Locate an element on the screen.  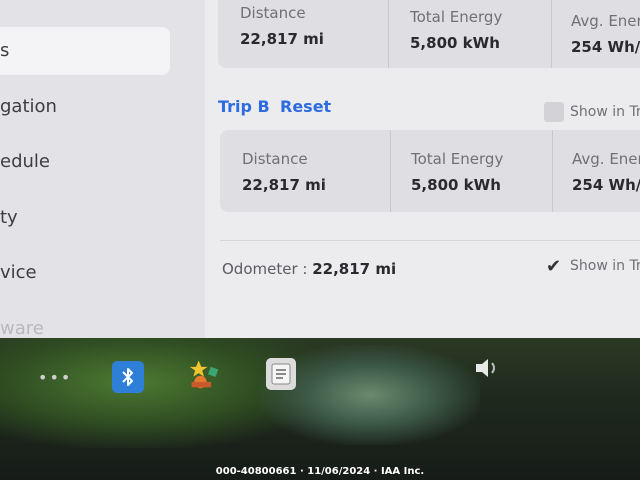
trip-a-distance-label: Distance is located at coordinates (273, 13).